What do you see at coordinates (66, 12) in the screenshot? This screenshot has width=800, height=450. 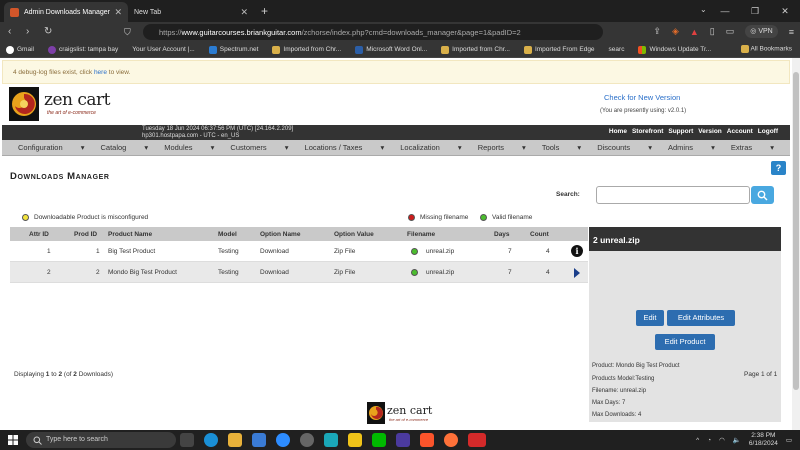 I see `tab-admin-downloads-manager: Admin Downloads Manager ✕` at bounding box center [66, 12].